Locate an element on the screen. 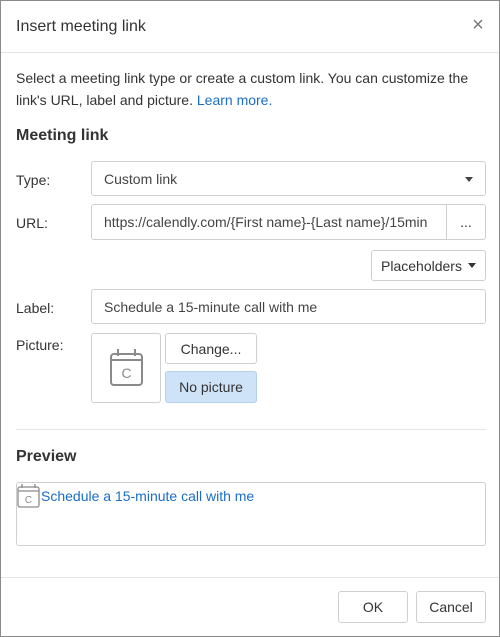  footer-divider is located at coordinates (250, 577).